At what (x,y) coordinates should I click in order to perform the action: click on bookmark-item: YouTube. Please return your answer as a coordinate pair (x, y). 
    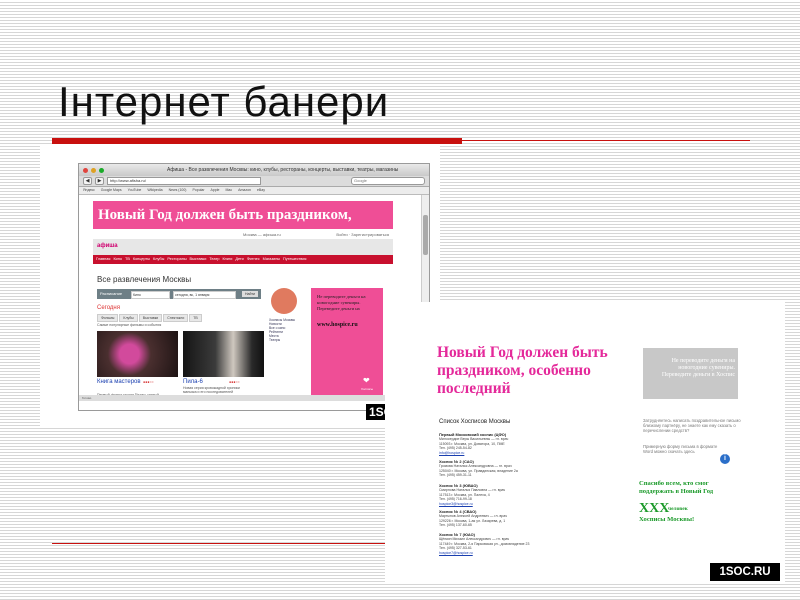
    Looking at the image, I should click on (135, 190).